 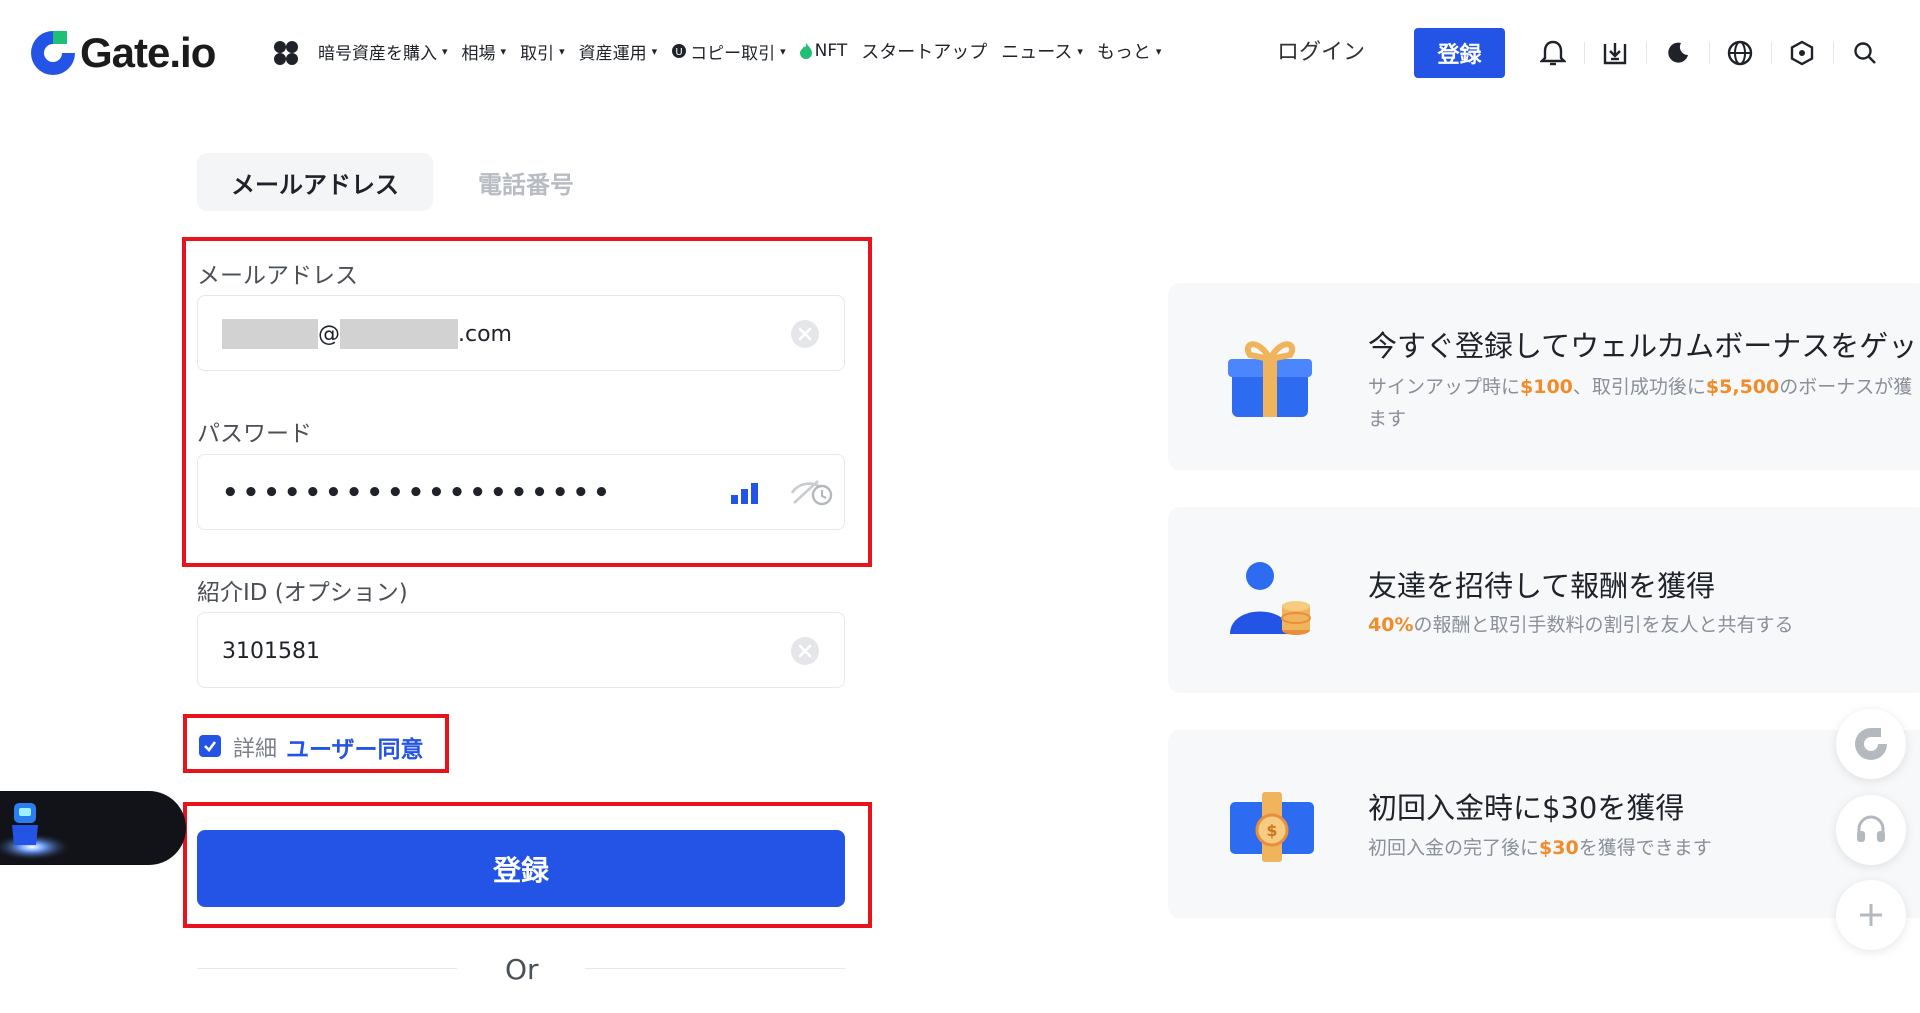 What do you see at coordinates (1270, 379) in the screenshot?
I see `gift-icon` at bounding box center [1270, 379].